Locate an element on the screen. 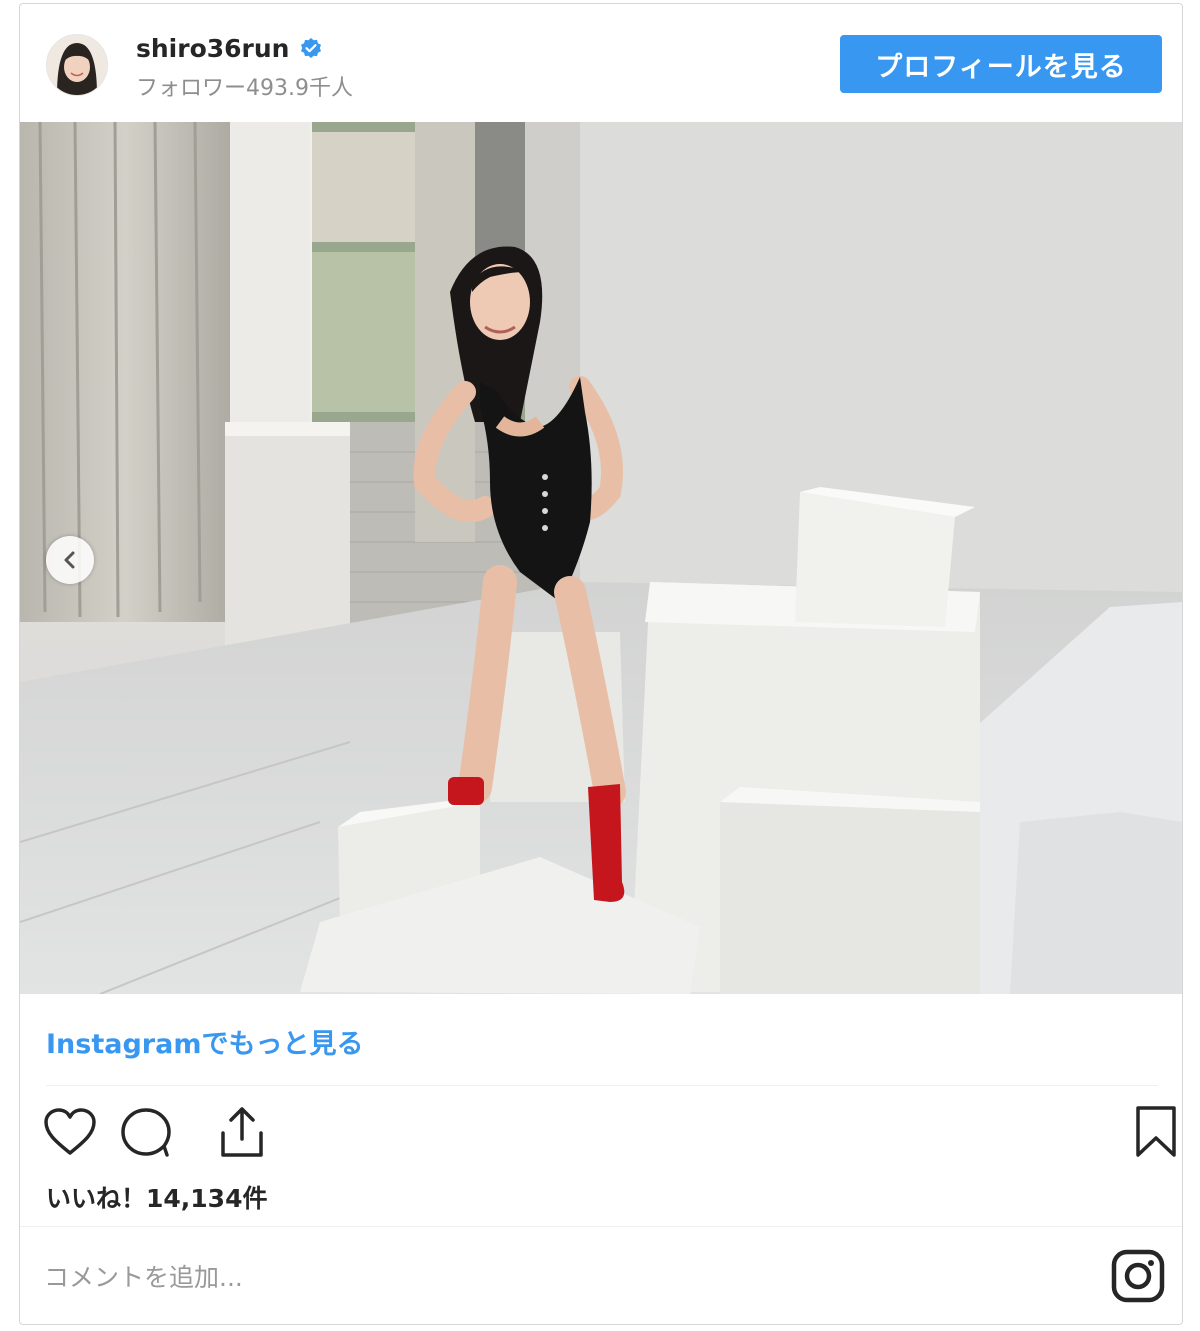  likes-count: いいね！14,134件 is located at coordinates (157, 1198).